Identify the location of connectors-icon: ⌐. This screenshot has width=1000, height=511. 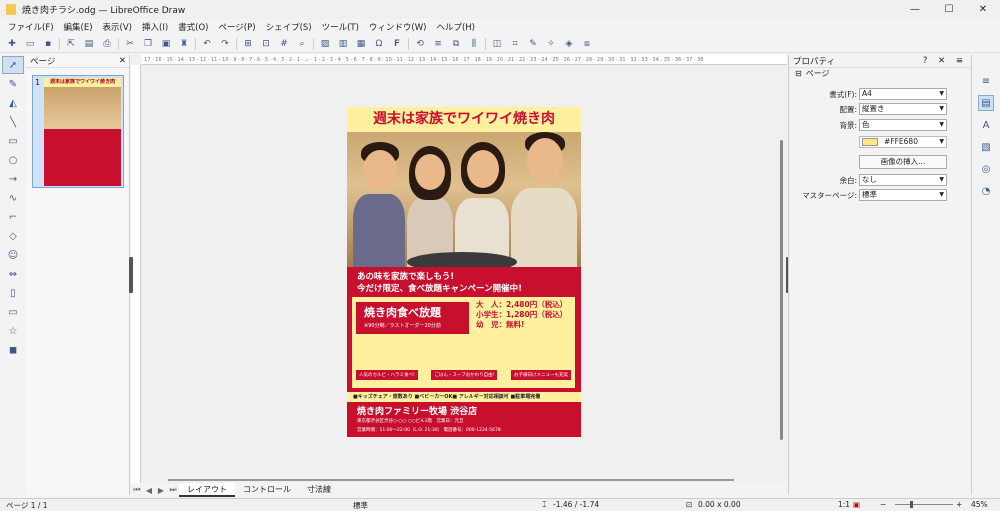
(13, 217).